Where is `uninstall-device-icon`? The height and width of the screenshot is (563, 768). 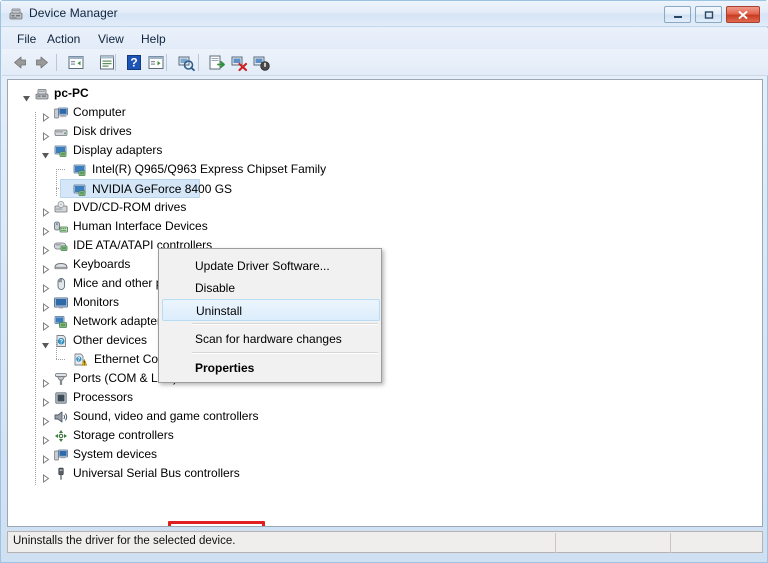 uninstall-device-icon is located at coordinates (239, 62).